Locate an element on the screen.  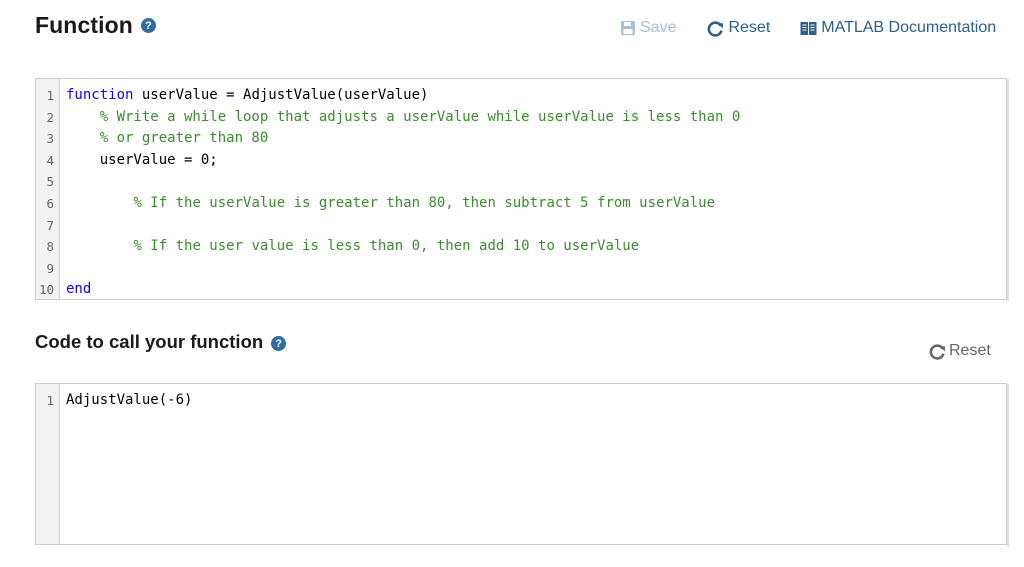
book-icon is located at coordinates (808, 28).